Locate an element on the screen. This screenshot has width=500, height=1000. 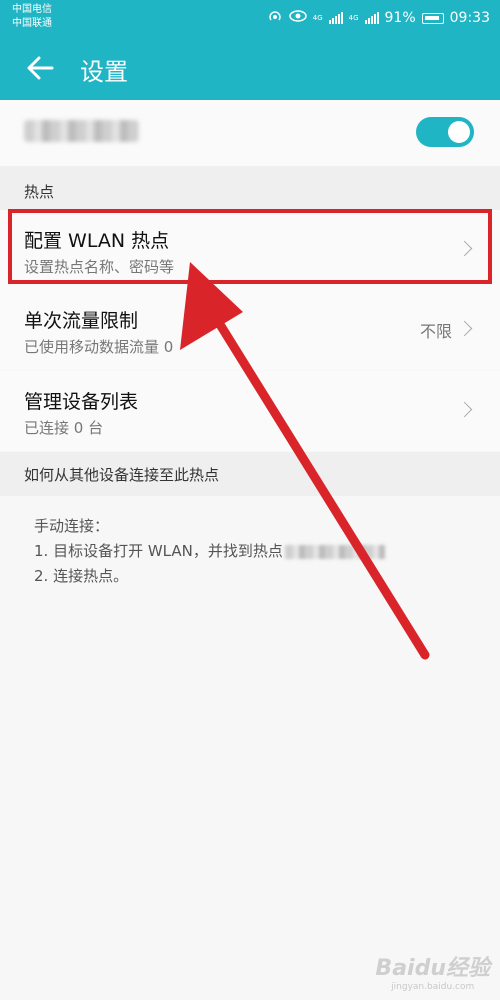
hotspot-toggle is located at coordinates (445, 132).